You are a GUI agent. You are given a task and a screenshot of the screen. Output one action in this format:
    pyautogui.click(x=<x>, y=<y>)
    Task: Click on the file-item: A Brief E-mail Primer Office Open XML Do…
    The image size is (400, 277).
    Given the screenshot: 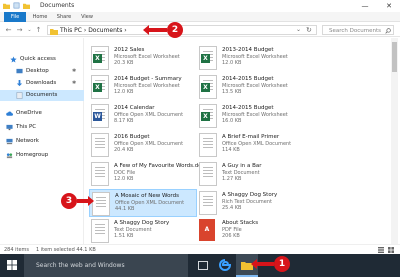 What is the action you would take?
    pyautogui.click(x=251, y=145)
    